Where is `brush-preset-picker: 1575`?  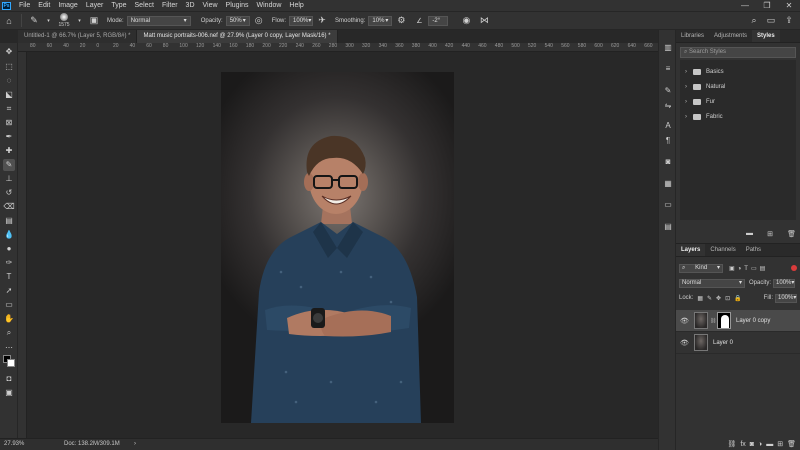
brush-preset-picker: 1575 is located at coordinates (64, 20).